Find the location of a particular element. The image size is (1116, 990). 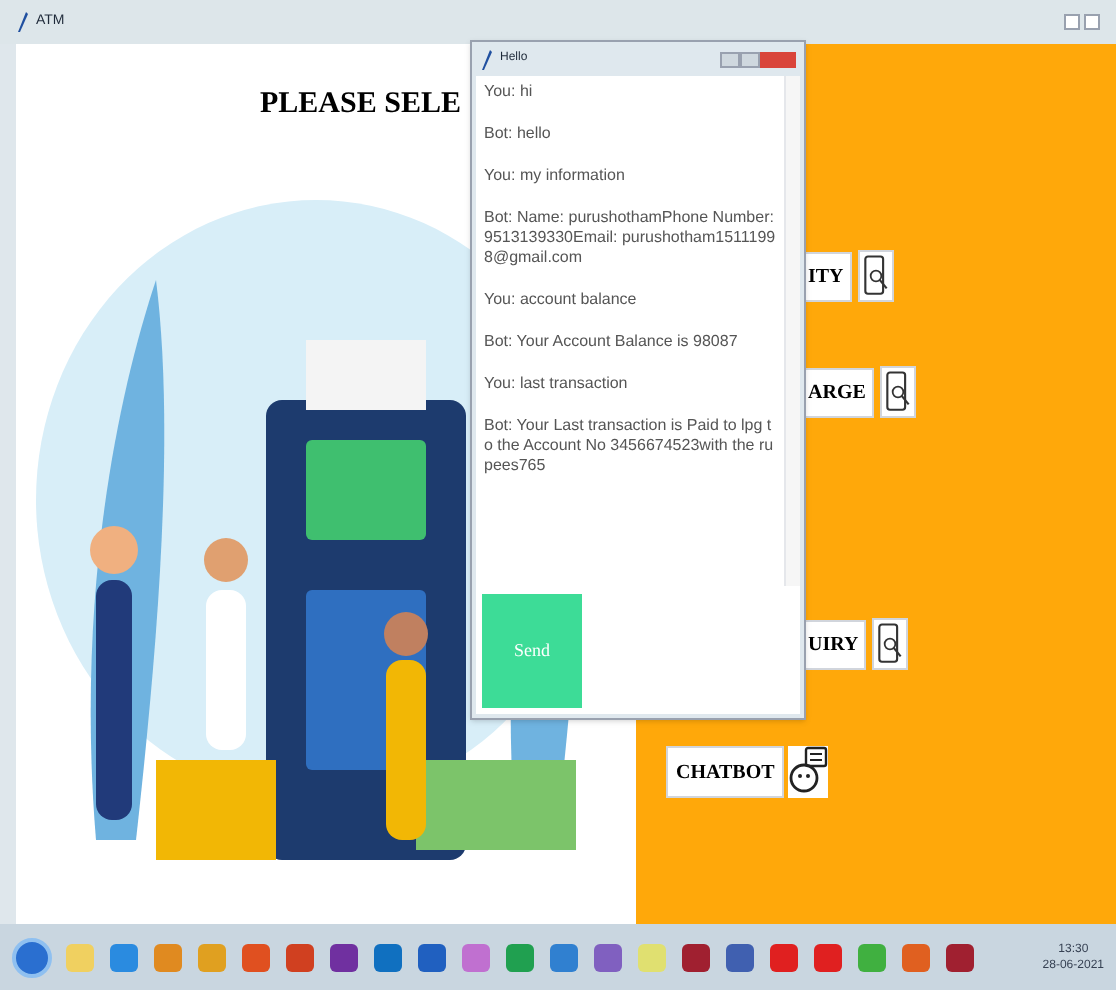

chat-message: You: last transaction is located at coordinates (557, 384).